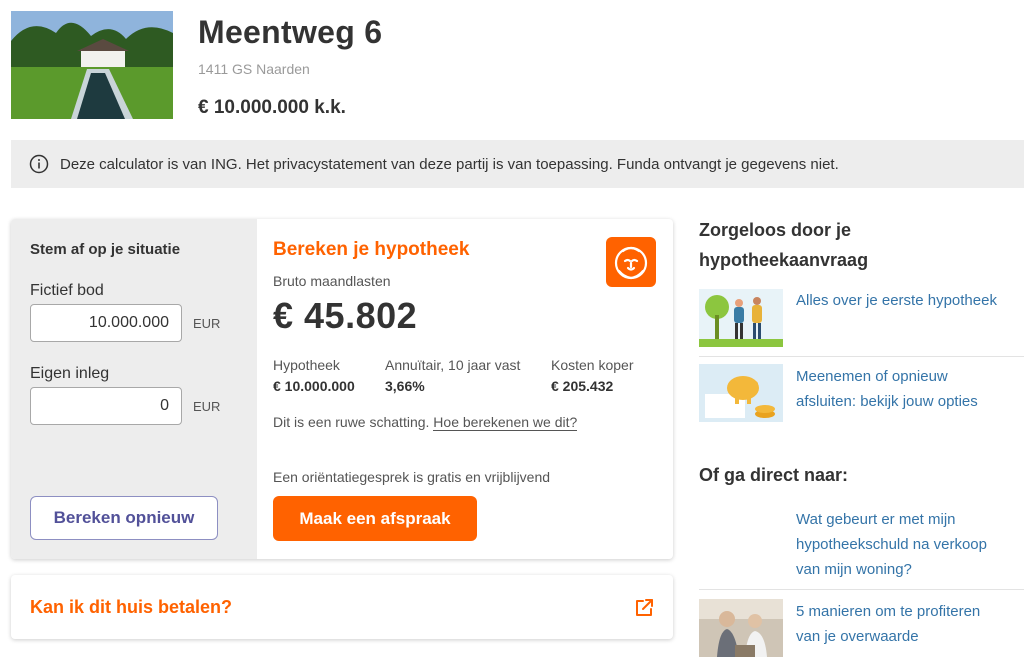 This screenshot has height=662, width=1024. Describe the element at coordinates (105, 249) in the screenshot. I see `situation-heading: Stem af op je situatie` at that location.